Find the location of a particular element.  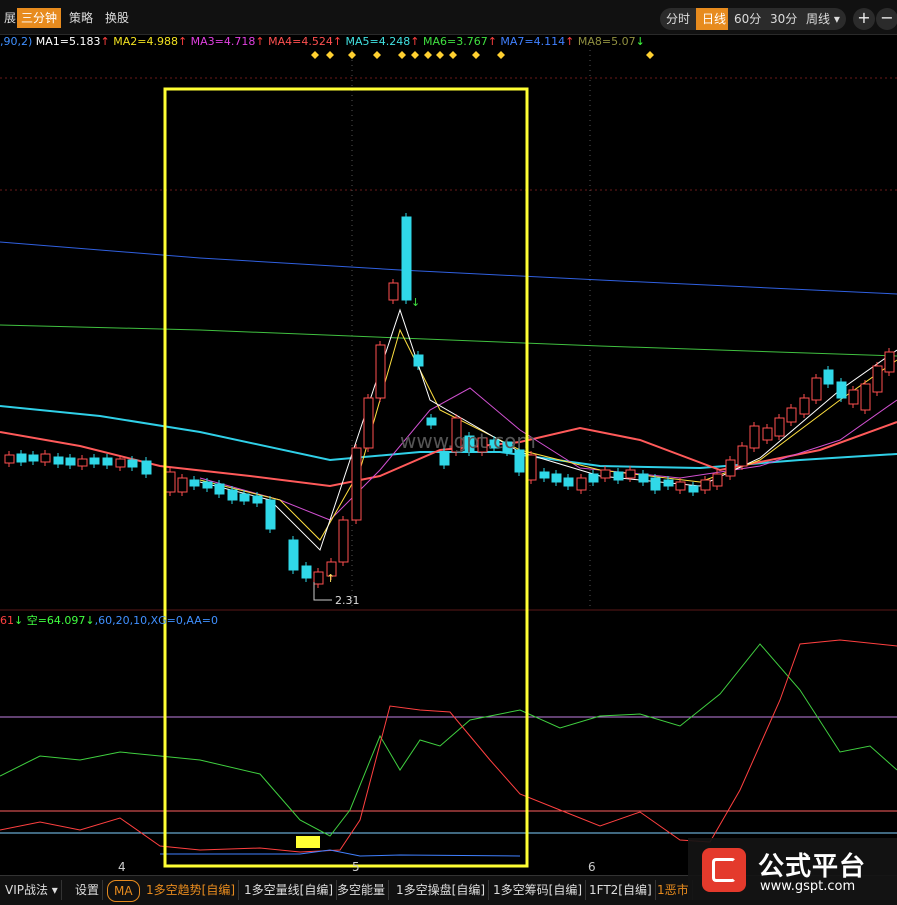

indicator-legend-params: ,60,20,10,XG=0,AA=0 is located at coordinates (156, 620).